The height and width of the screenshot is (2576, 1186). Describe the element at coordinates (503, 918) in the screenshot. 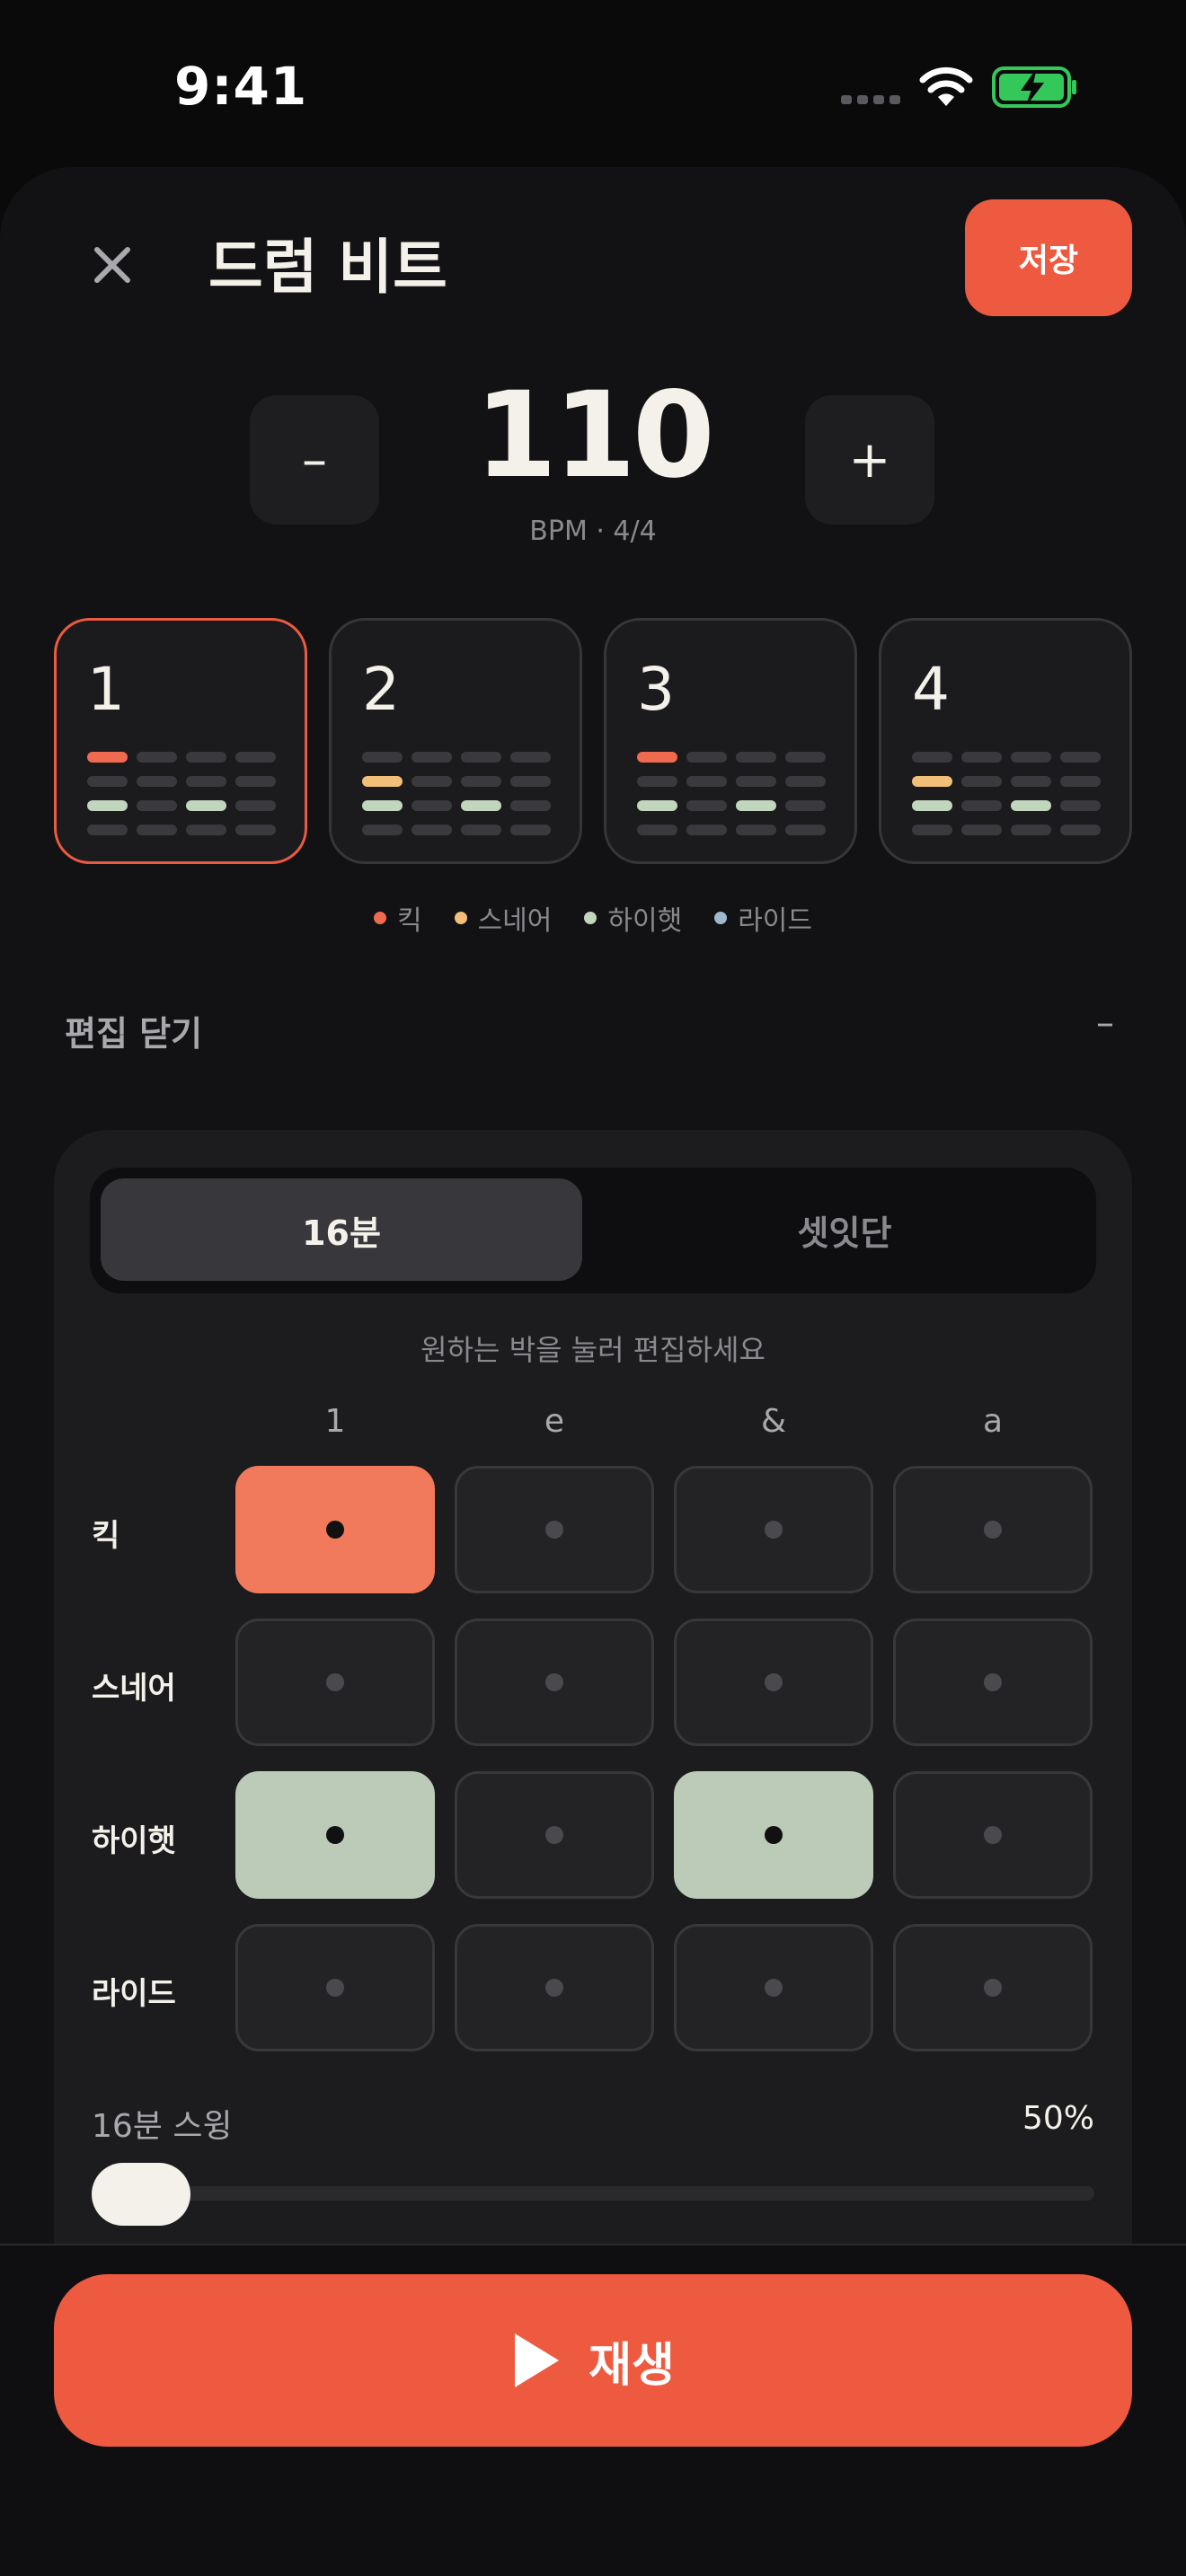

I see `legend-item-snare: 스네어` at that location.